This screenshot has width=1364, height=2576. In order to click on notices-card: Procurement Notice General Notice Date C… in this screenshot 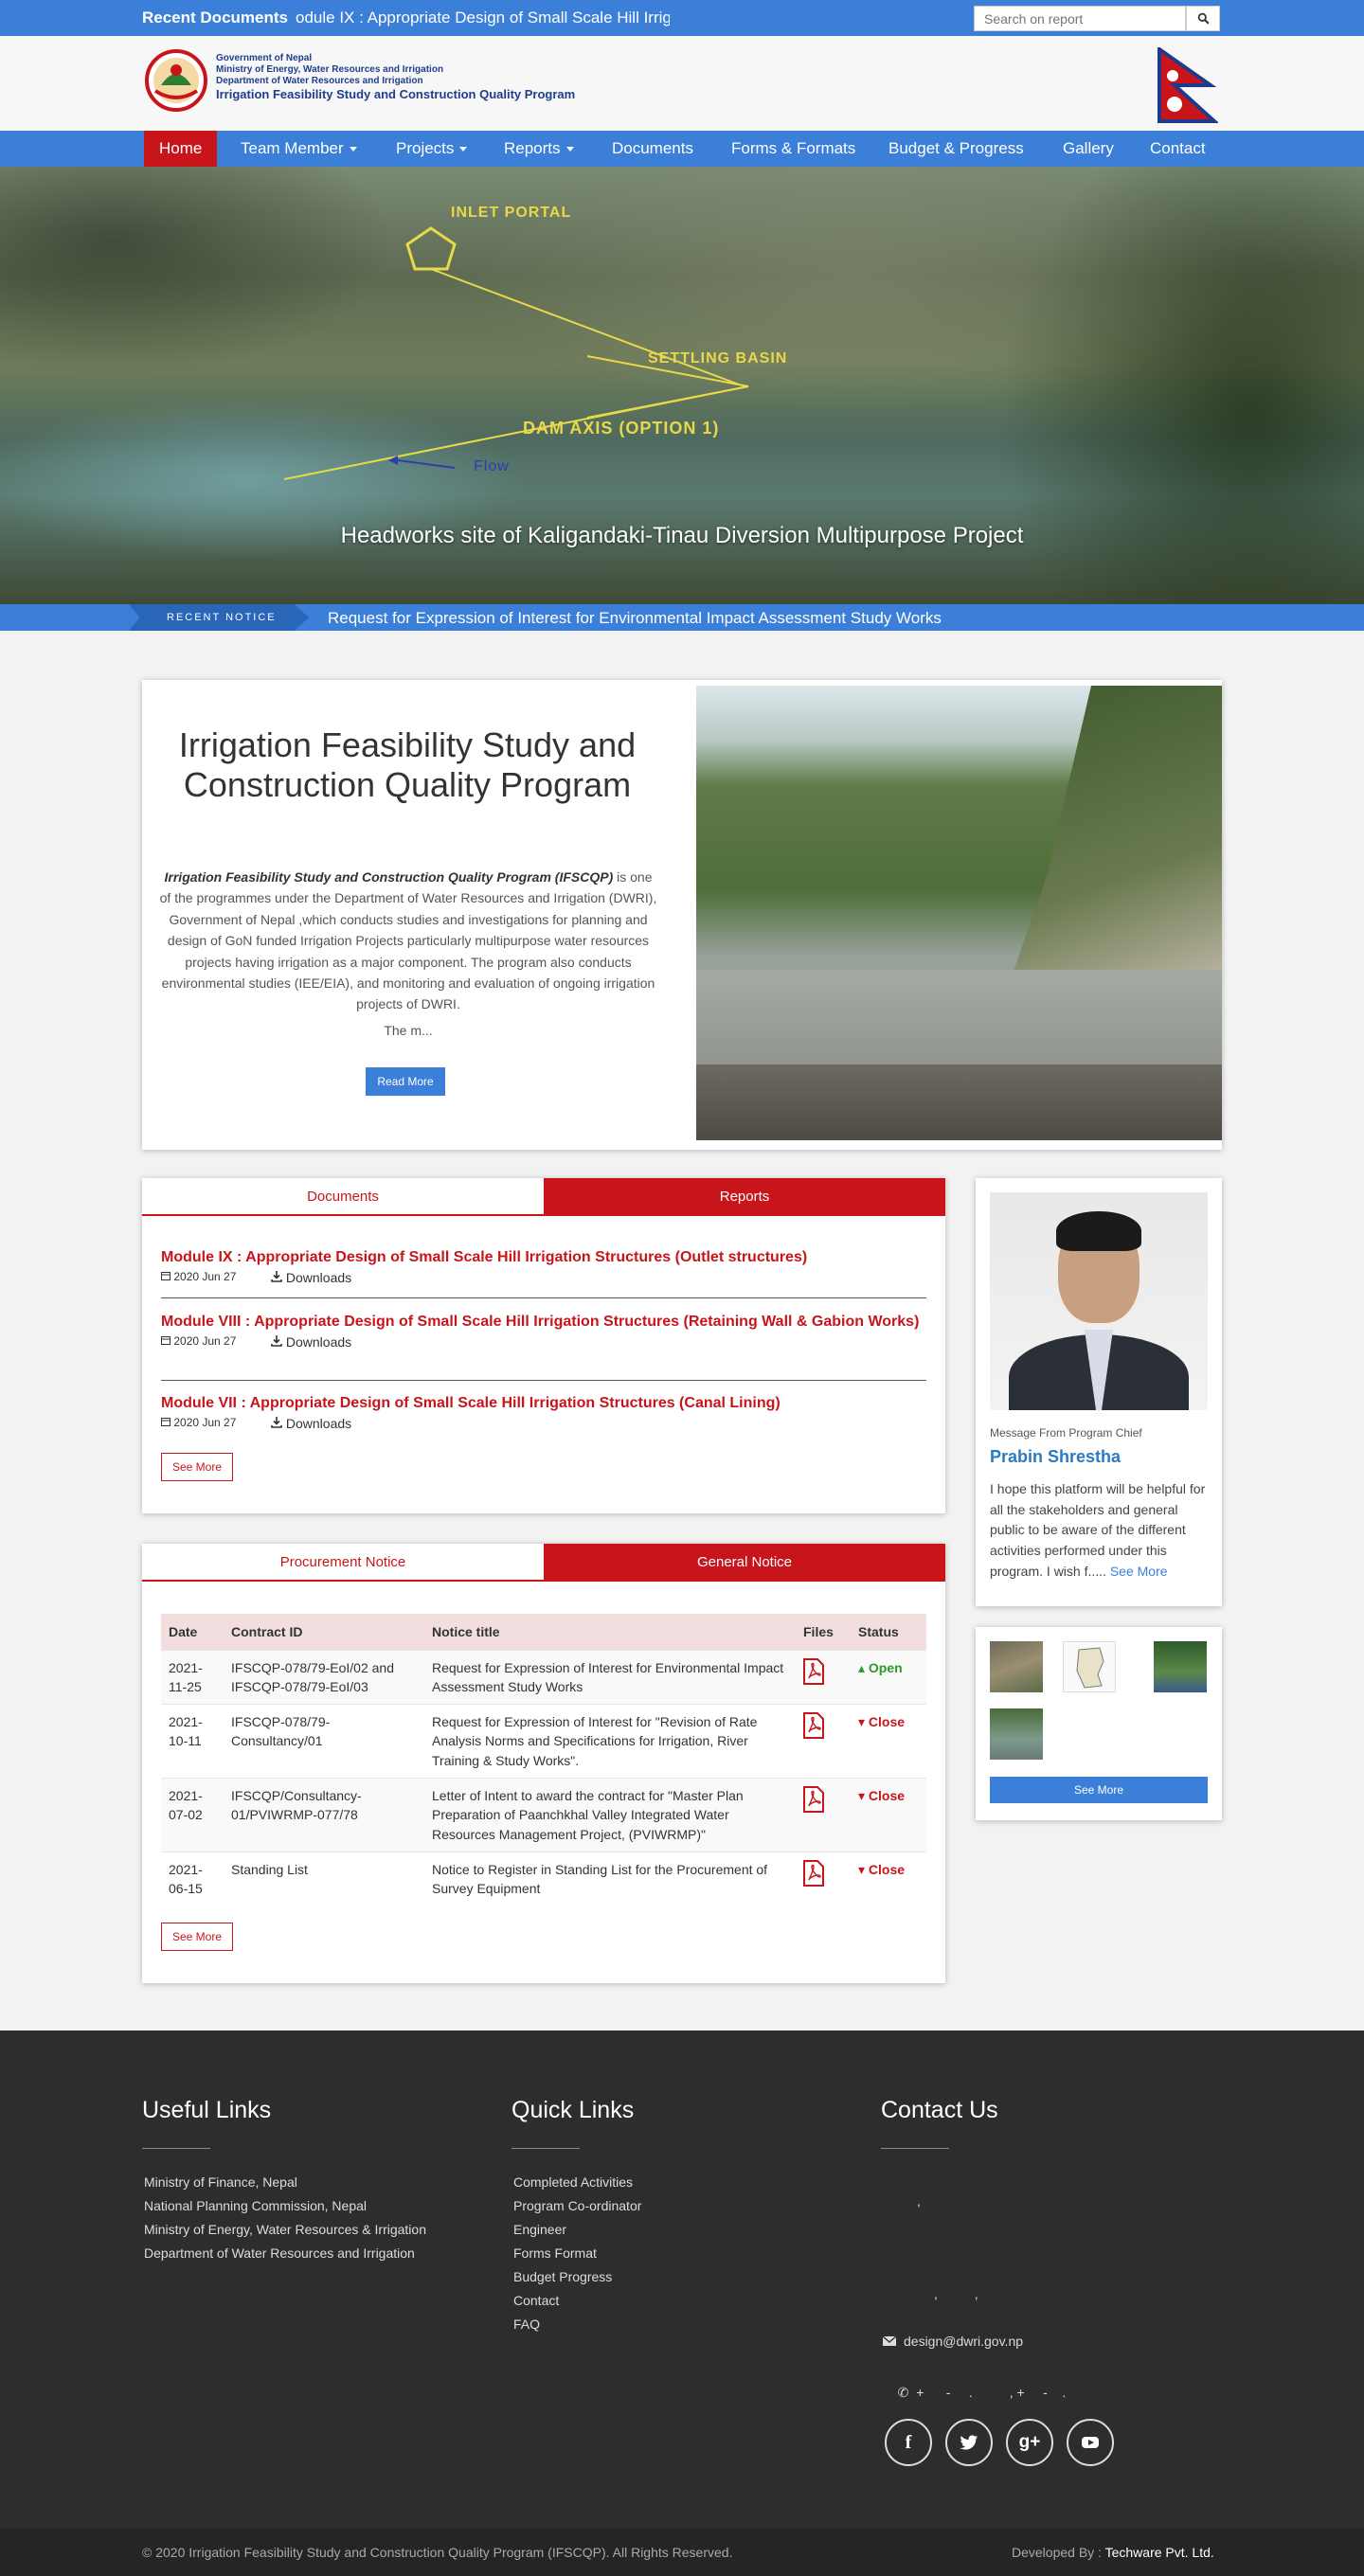, I will do `click(543, 1763)`.